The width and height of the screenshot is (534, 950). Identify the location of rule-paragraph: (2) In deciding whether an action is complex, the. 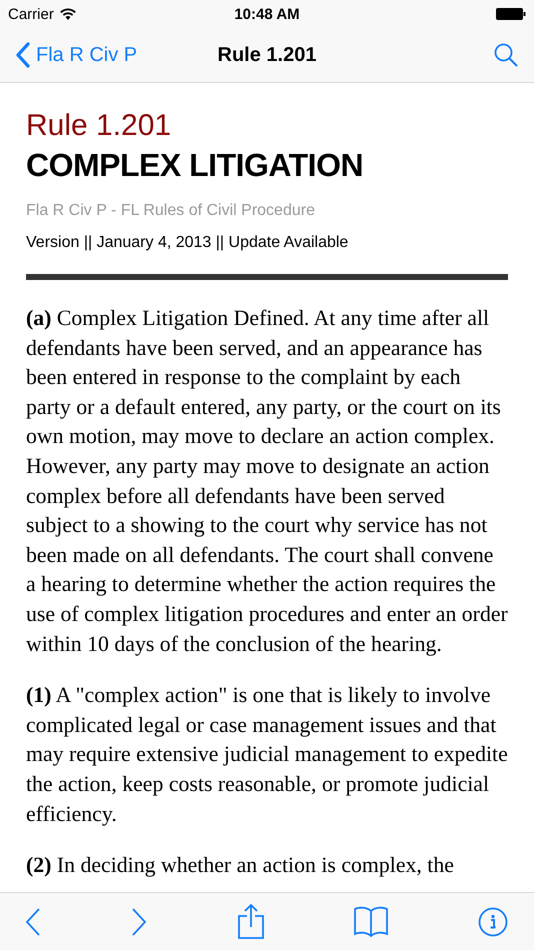
(240, 866).